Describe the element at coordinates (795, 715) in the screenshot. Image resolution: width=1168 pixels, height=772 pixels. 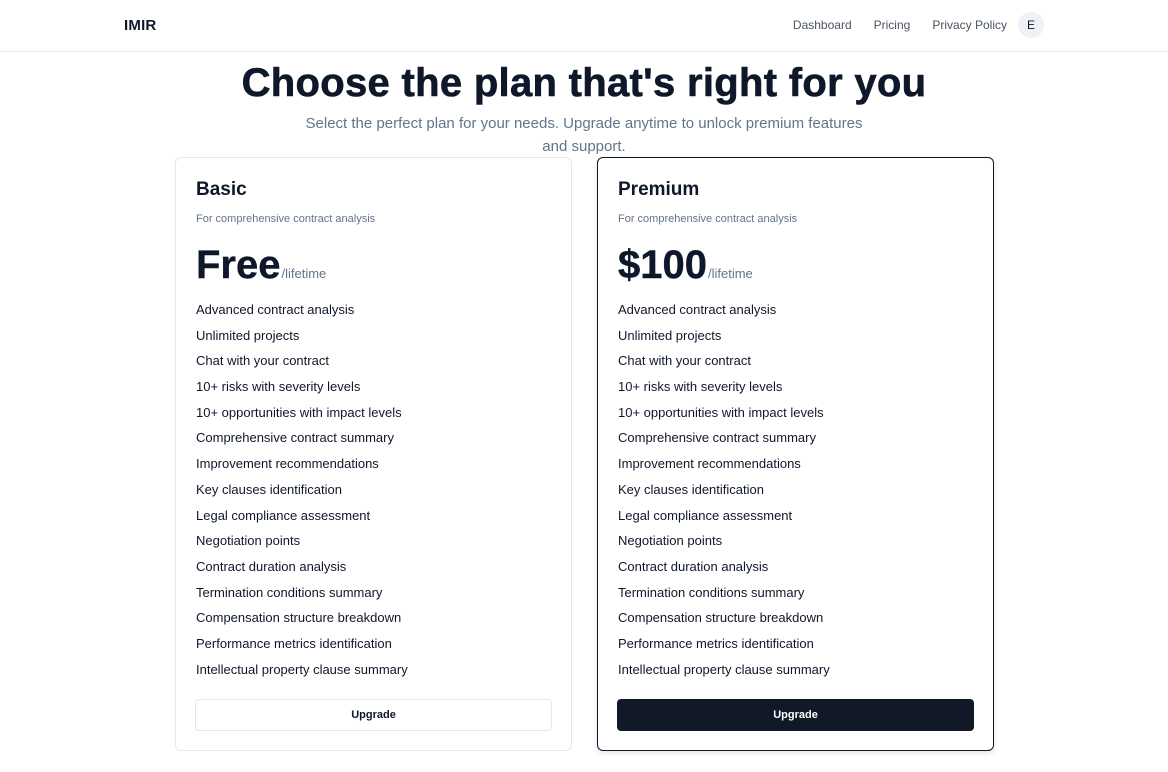
I see `upgrade-button-premium: Upgrade` at that location.